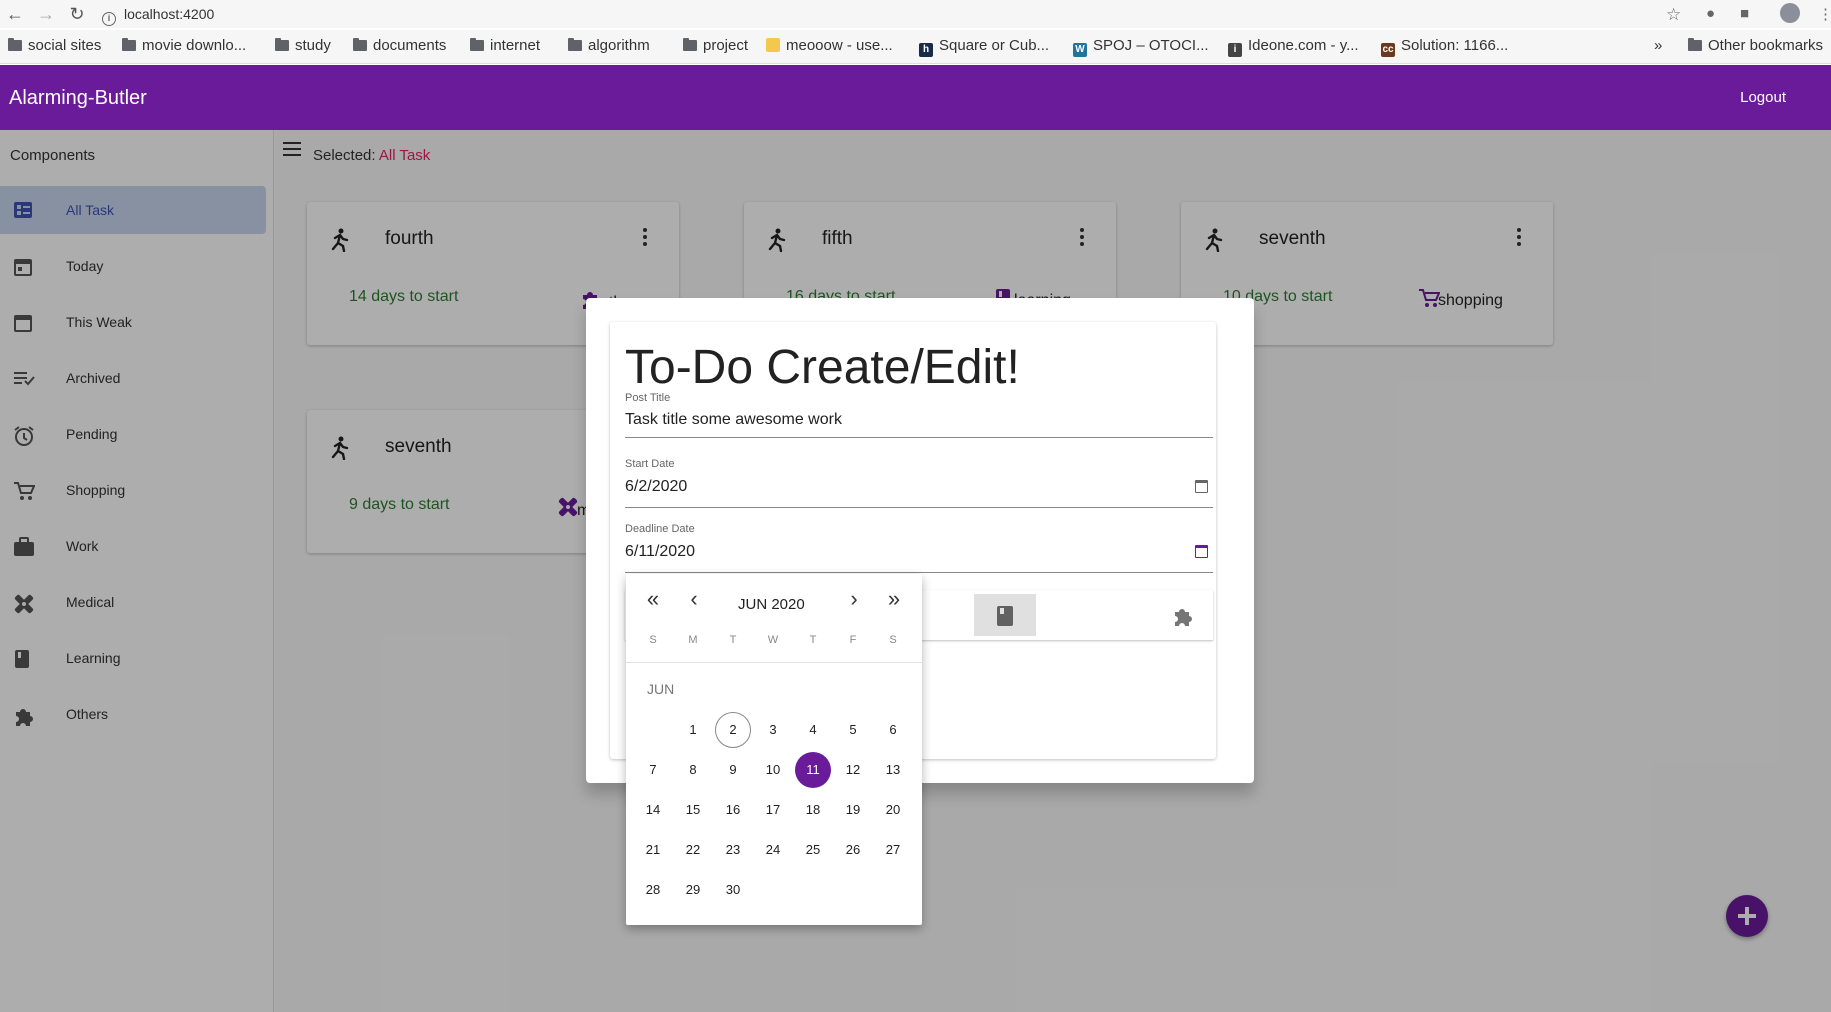  I want to click on calendar-day: 20, so click(893, 810).